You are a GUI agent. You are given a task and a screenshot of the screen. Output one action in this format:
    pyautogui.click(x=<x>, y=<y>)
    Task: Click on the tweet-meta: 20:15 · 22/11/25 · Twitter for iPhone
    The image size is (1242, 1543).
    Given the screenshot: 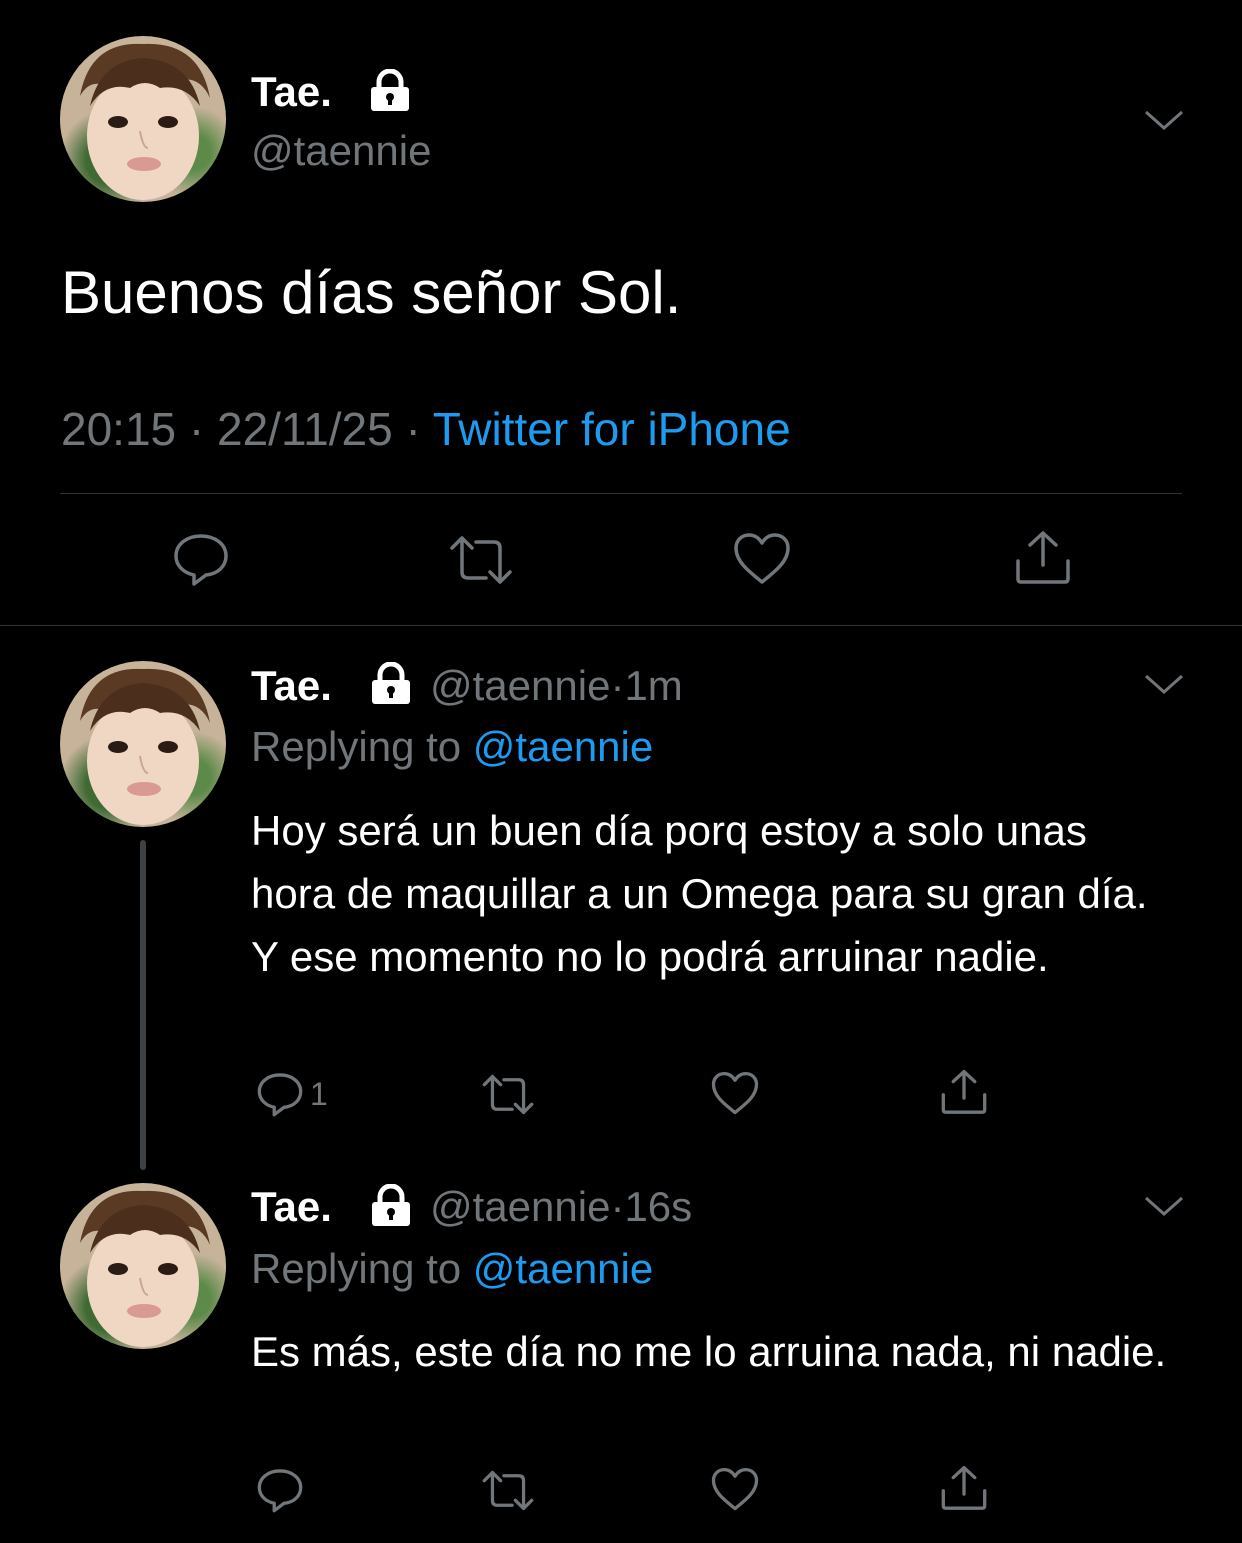 What is the action you would take?
    pyautogui.click(x=426, y=429)
    